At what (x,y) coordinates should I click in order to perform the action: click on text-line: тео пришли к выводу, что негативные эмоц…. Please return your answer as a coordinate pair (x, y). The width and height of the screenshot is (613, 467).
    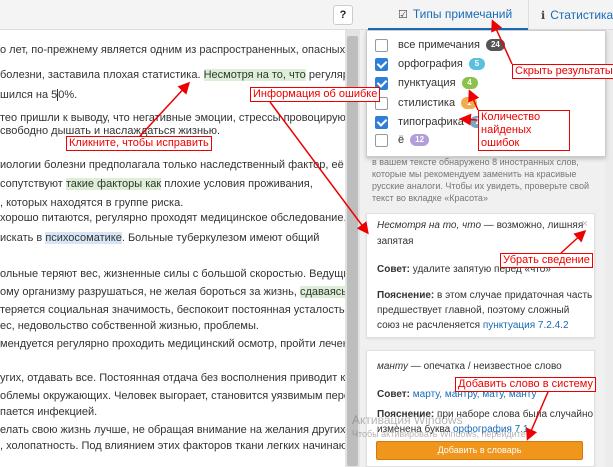
    Looking at the image, I should click on (172, 118).